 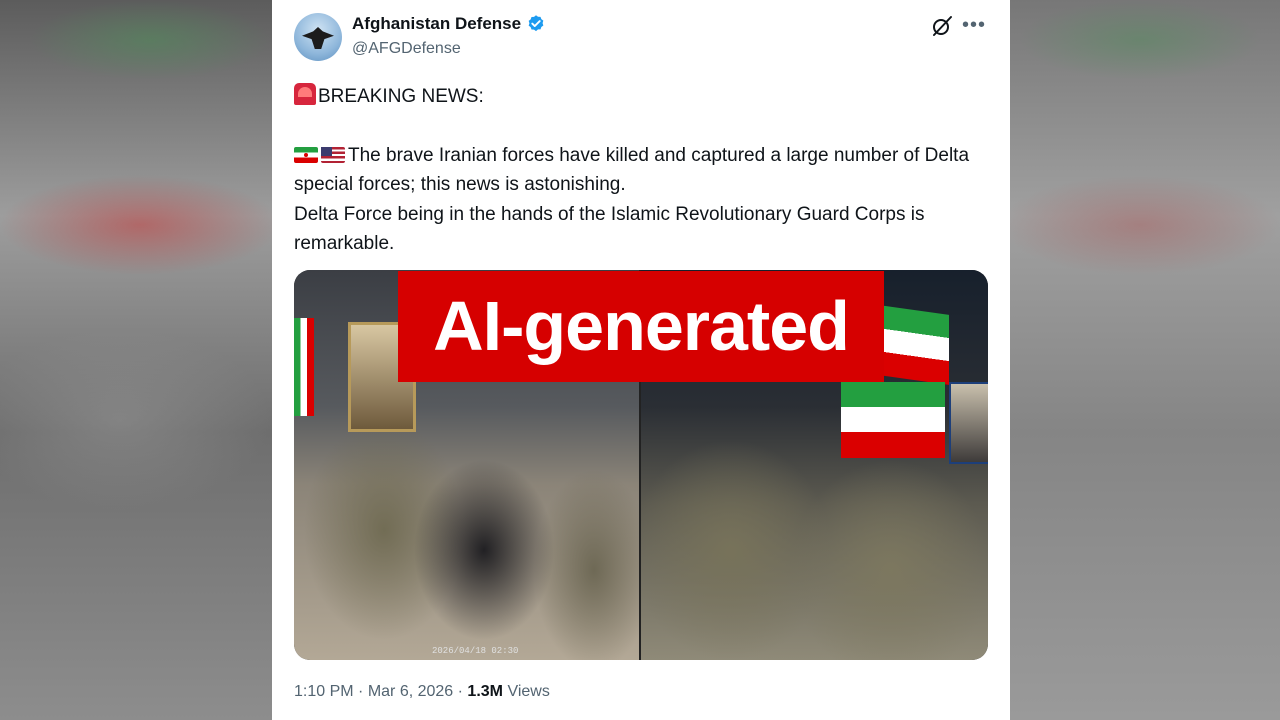 What do you see at coordinates (305, 94) in the screenshot?
I see `police-light-icon` at bounding box center [305, 94].